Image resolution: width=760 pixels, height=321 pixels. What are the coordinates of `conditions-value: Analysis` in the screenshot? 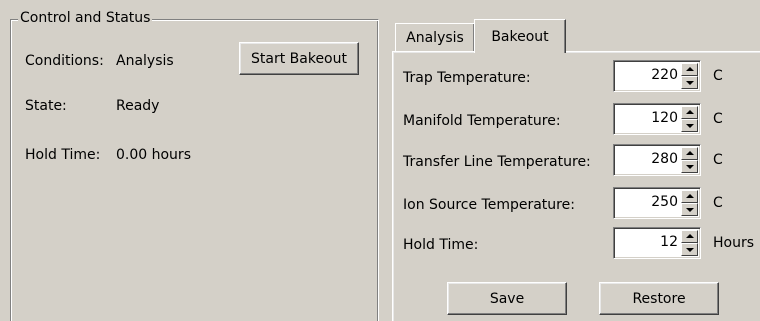 It's located at (145, 61).